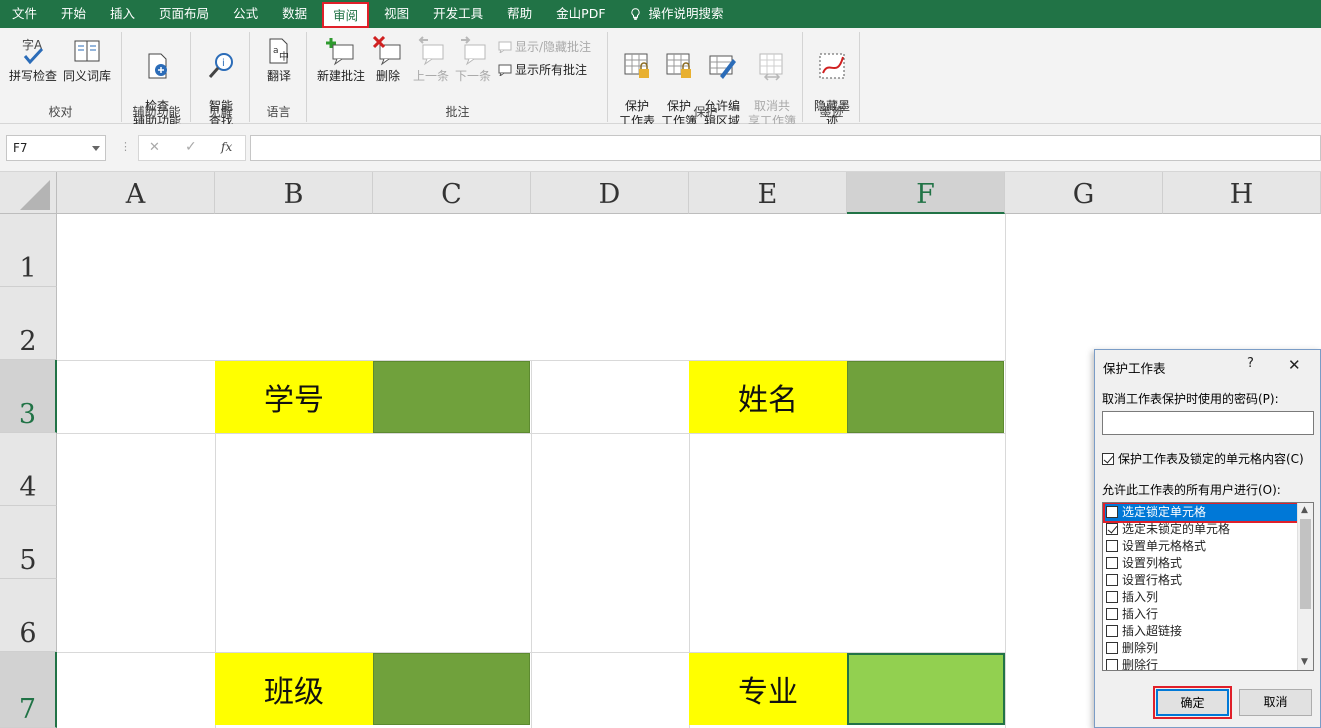 The width and height of the screenshot is (1321, 728). Describe the element at coordinates (24, 14) in the screenshot. I see `menu-file: 文件` at that location.